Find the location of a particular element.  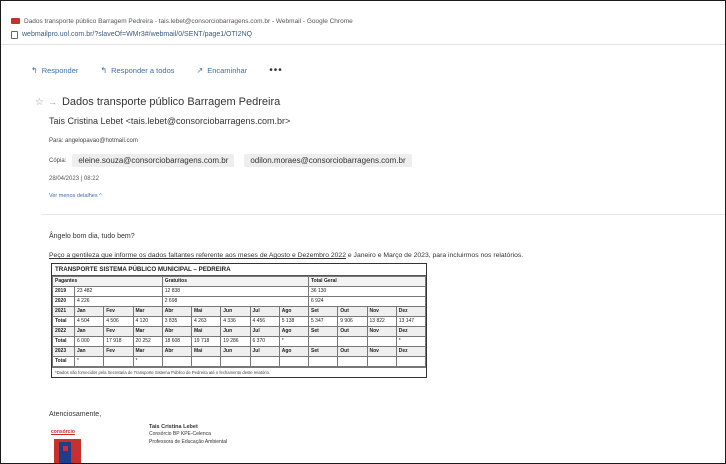

table-cell: Gratuitos is located at coordinates (235, 281).